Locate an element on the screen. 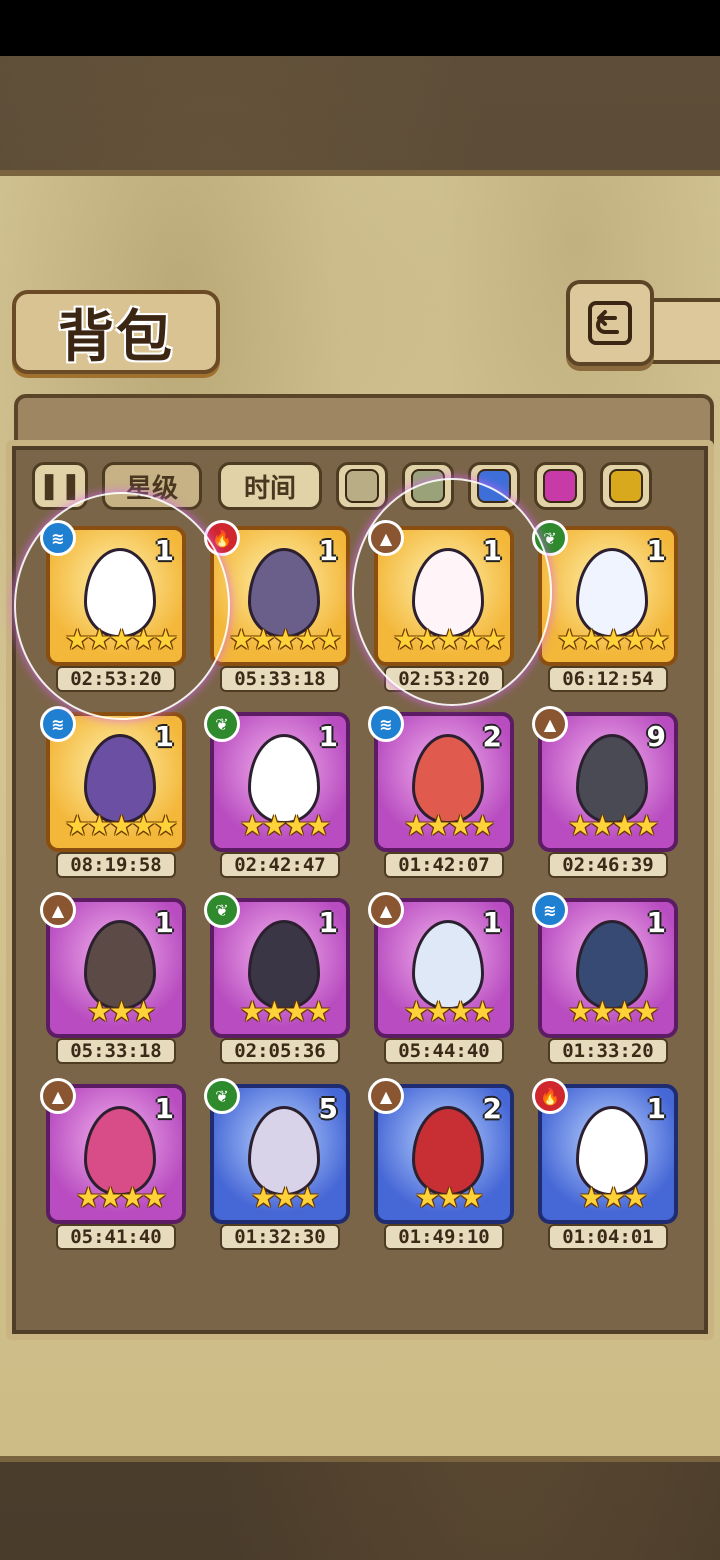  egg-card: 1 ★★★★ ▲ 05:41:40 is located at coordinates (113, 1165).